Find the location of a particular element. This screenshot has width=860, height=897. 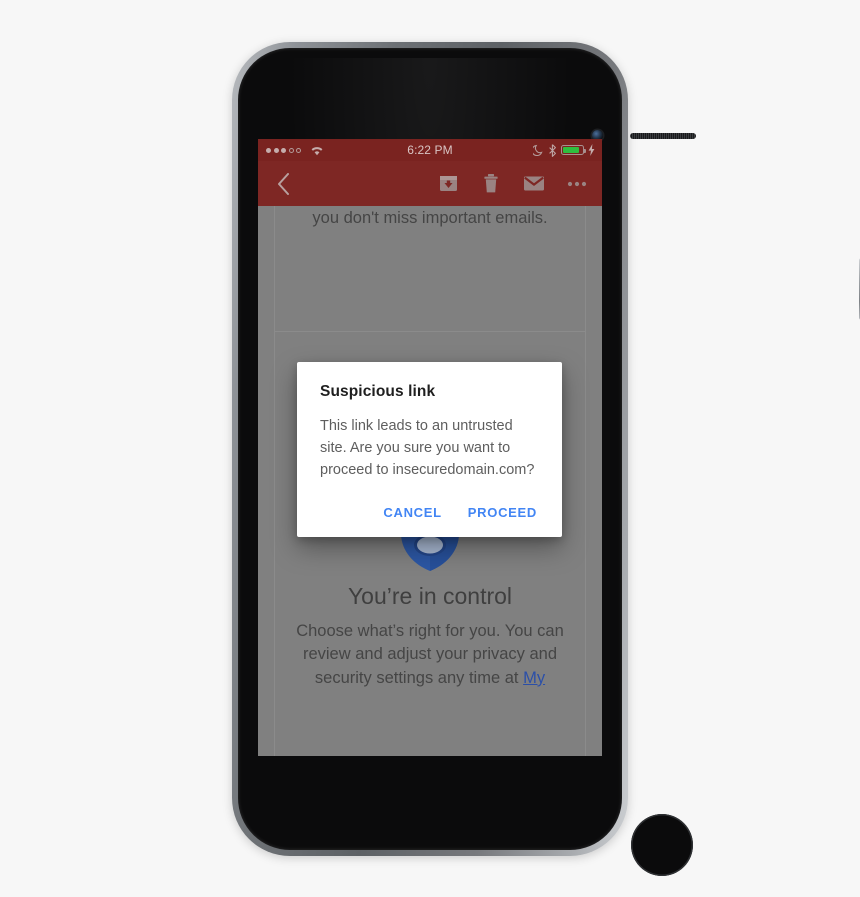

archive-icon is located at coordinates (448, 184).